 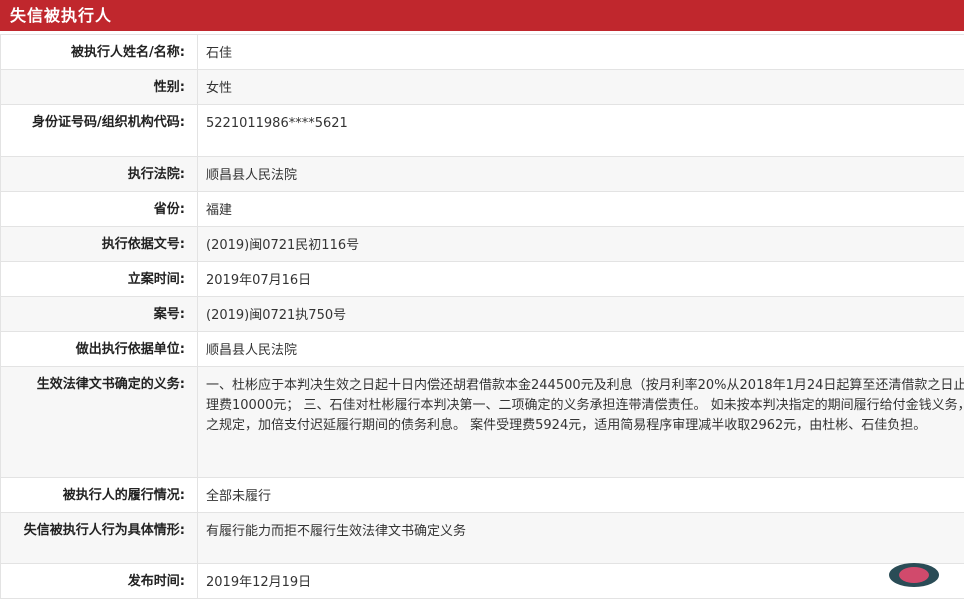 I want to click on row-label: 被执行人的履行情况:, so click(x=99, y=495).